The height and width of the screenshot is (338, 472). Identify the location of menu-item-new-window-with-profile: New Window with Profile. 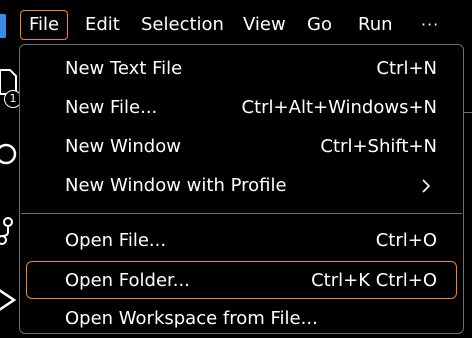
(241, 186).